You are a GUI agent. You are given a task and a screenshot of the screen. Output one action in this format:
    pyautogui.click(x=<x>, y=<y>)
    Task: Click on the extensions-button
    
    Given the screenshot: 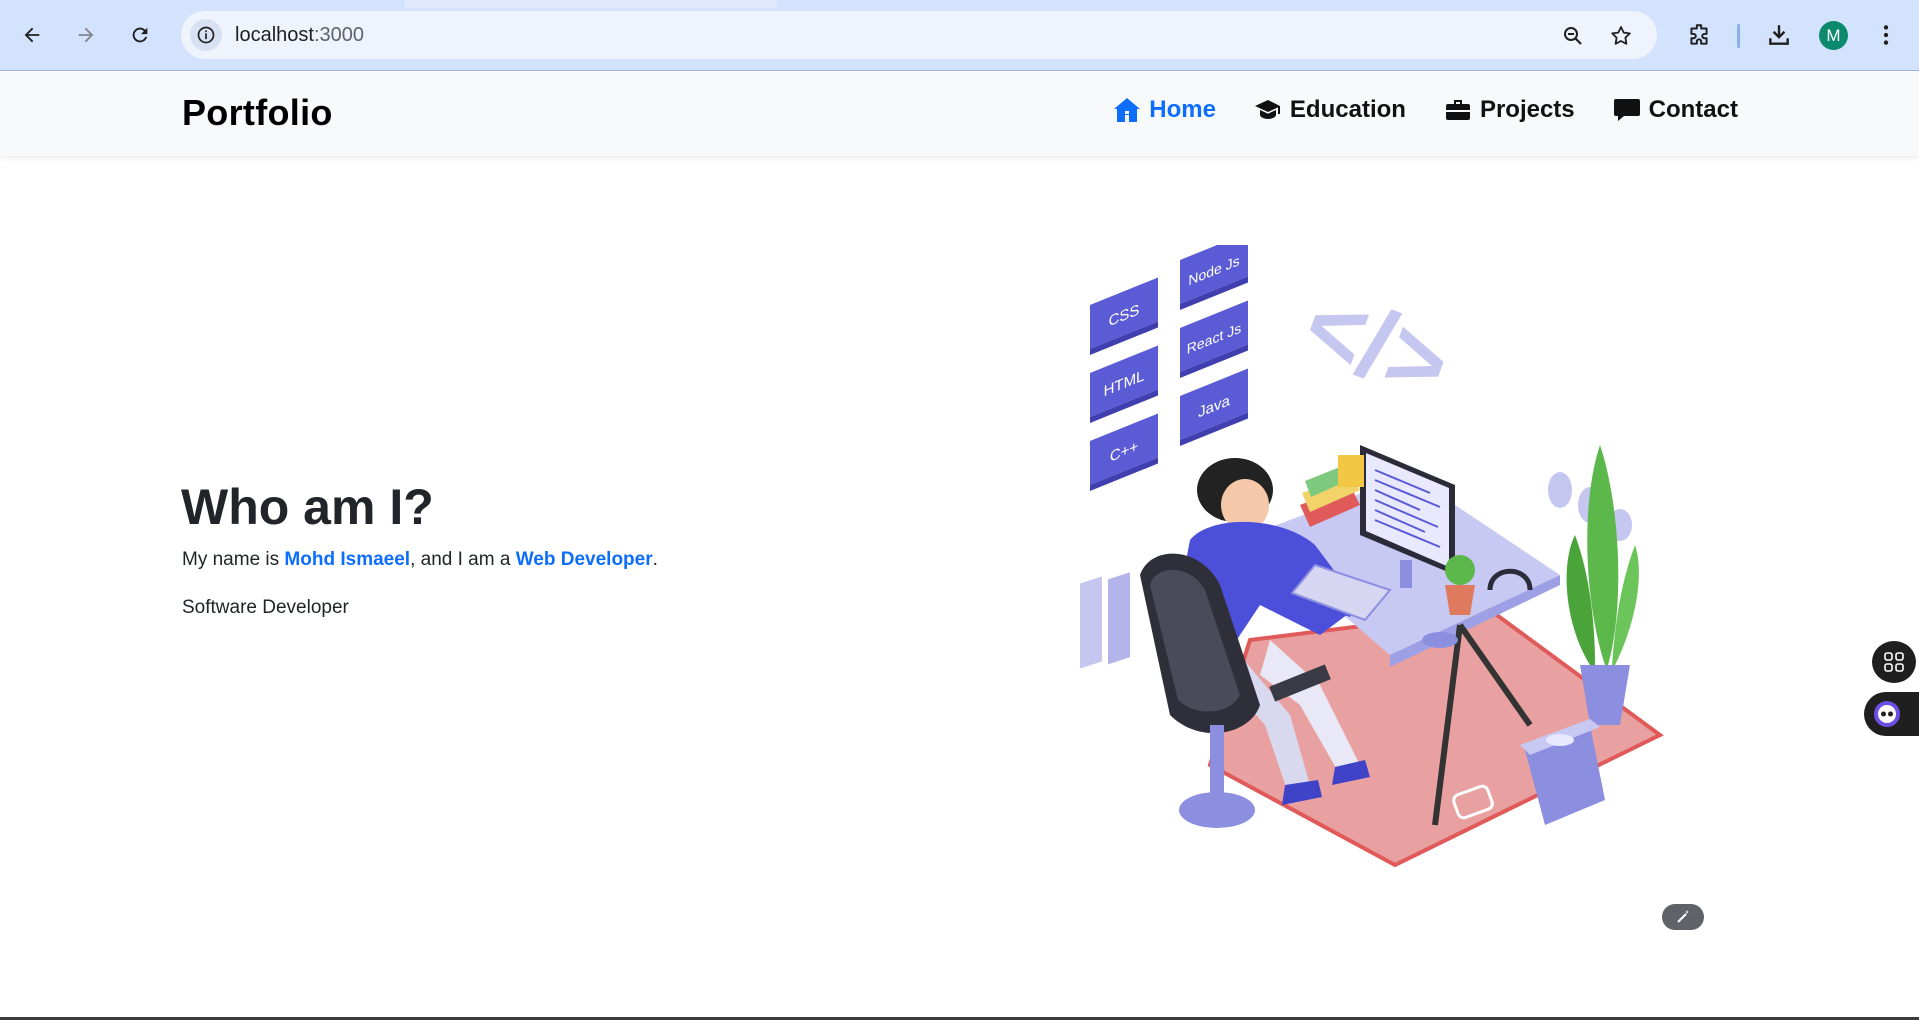 What is the action you would take?
    pyautogui.click(x=1699, y=35)
    